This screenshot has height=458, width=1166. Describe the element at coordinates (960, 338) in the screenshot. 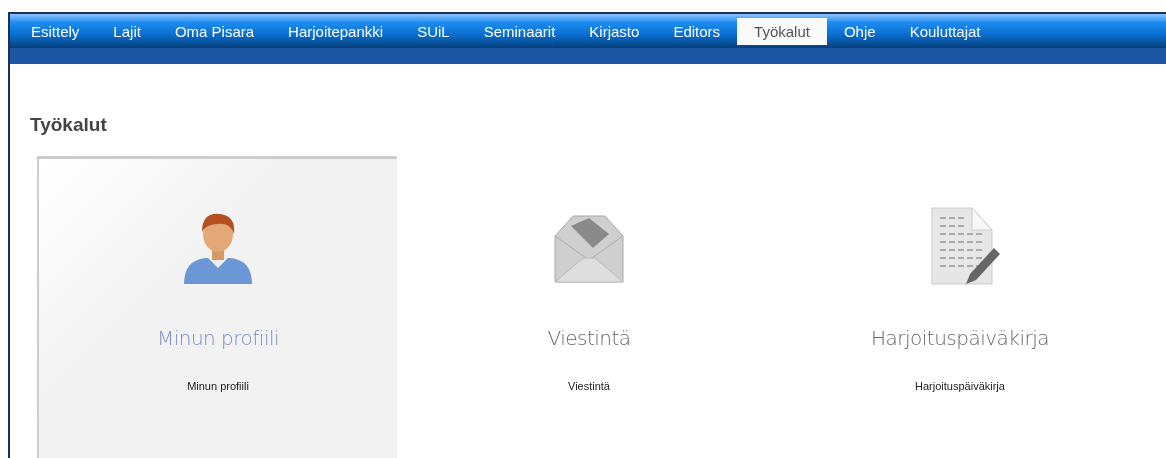

I see `tool-title: Harjoituspäiväkirja` at that location.